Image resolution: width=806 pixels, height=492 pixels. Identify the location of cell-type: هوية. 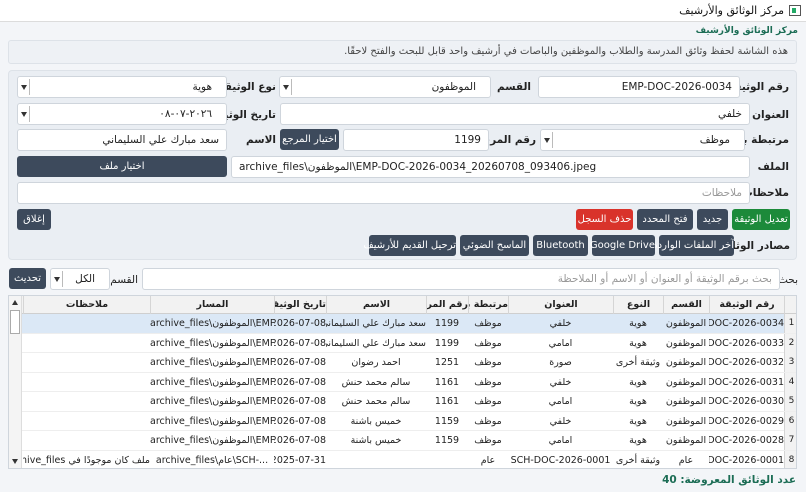
(638, 323).